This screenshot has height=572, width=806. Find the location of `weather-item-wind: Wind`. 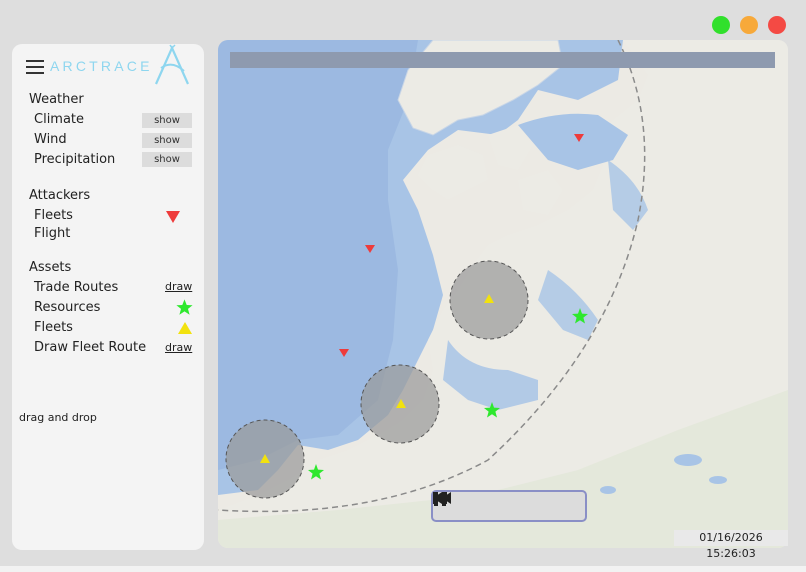

weather-item-wind: Wind is located at coordinates (50, 139).